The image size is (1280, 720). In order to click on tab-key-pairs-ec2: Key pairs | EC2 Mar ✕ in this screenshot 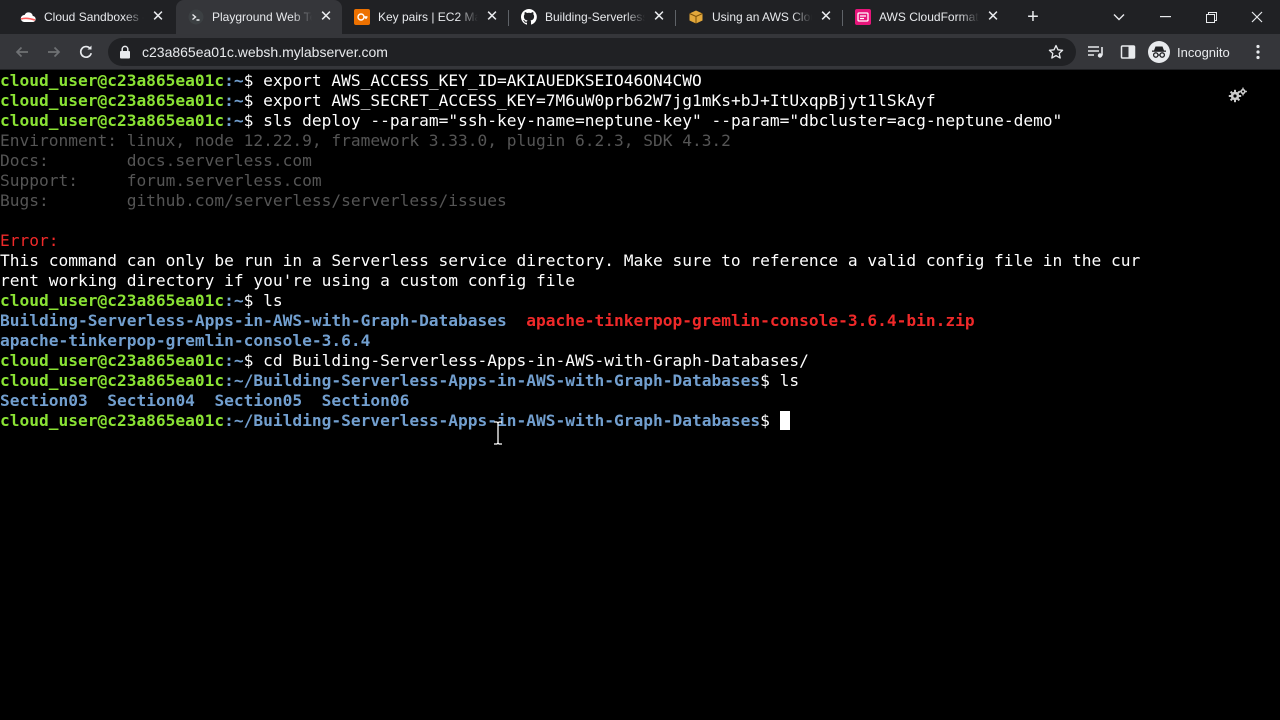, I will do `click(425, 17)`.